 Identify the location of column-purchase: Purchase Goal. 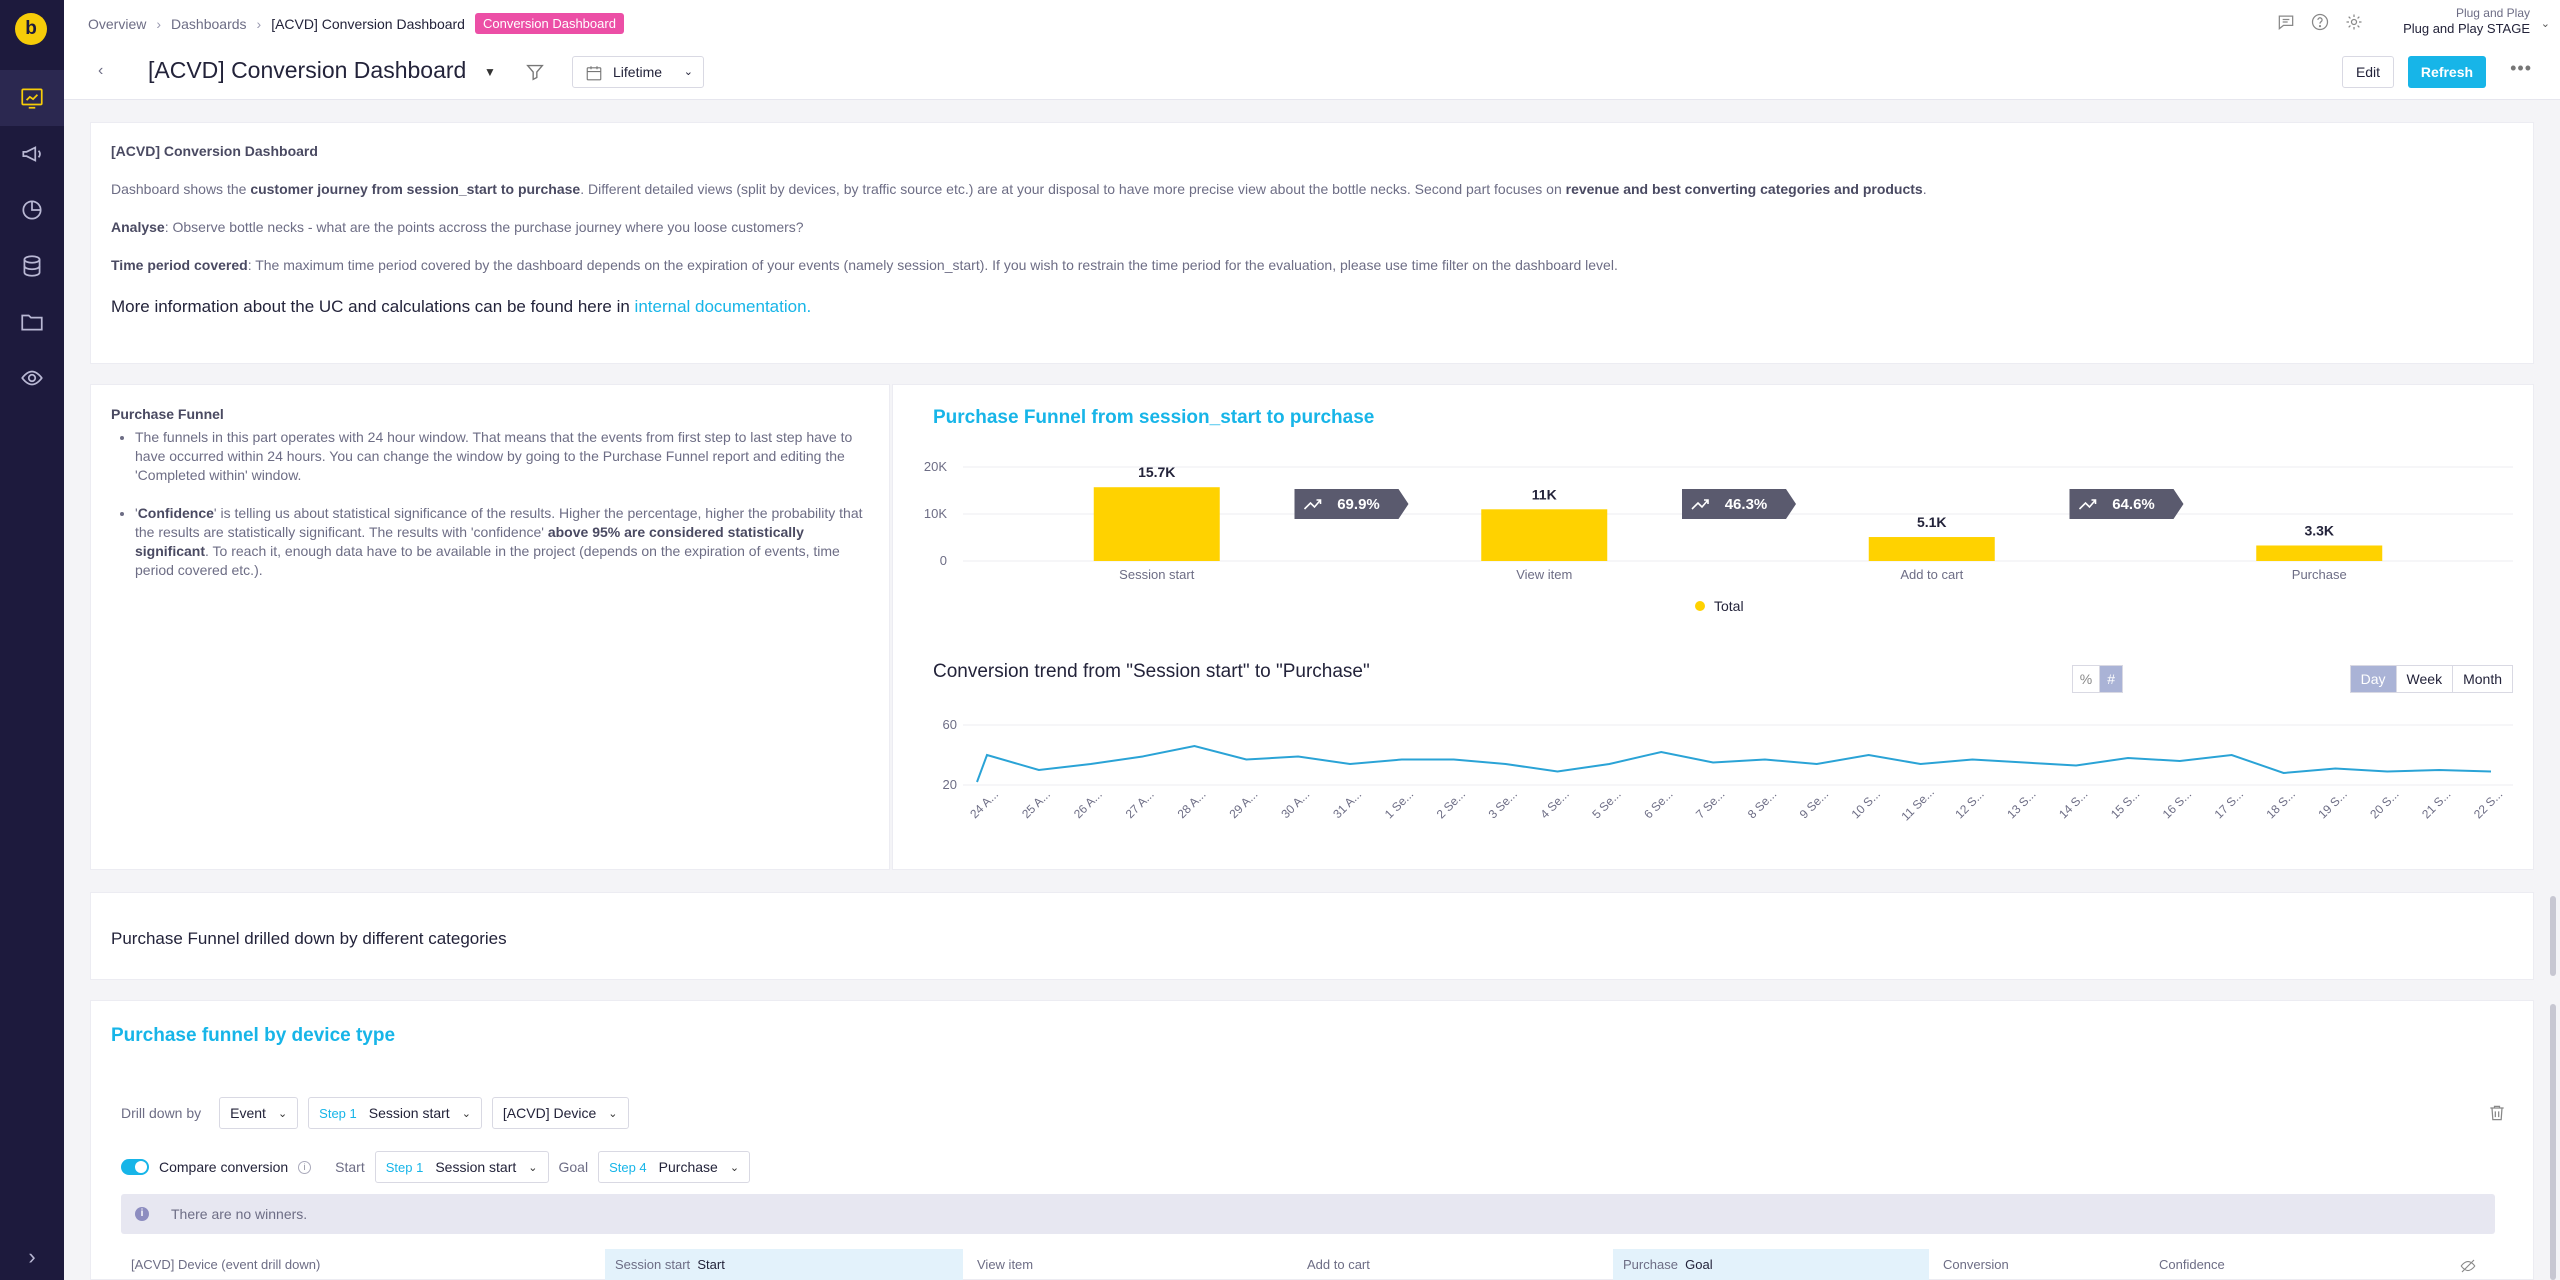
(1771, 1264).